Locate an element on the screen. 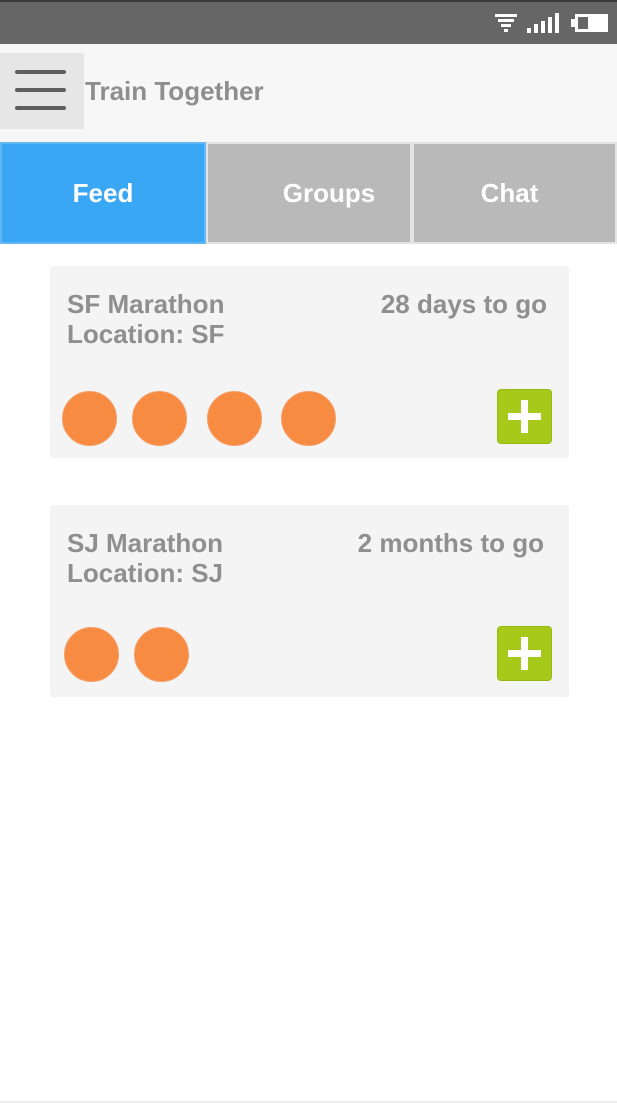 This screenshot has width=617, height=1103. tab-groups: Groups is located at coordinates (309, 193).